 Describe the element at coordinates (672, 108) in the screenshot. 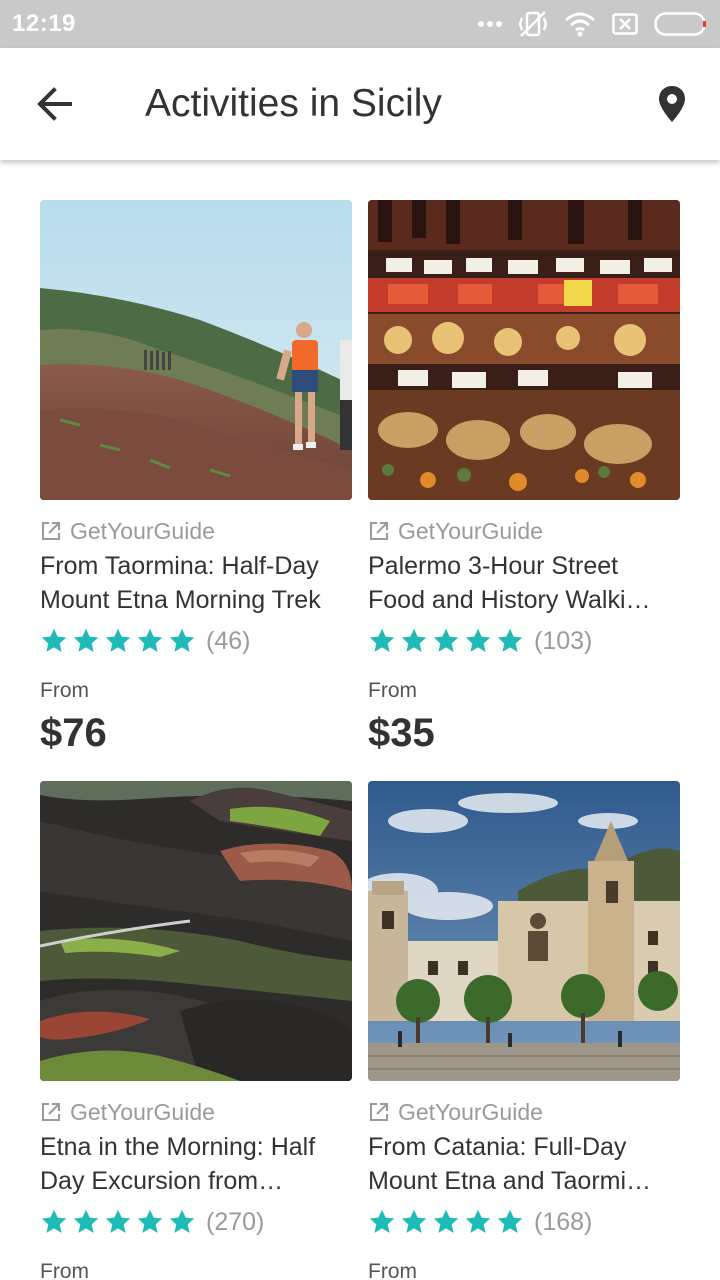

I see `location-pin-icon` at that location.